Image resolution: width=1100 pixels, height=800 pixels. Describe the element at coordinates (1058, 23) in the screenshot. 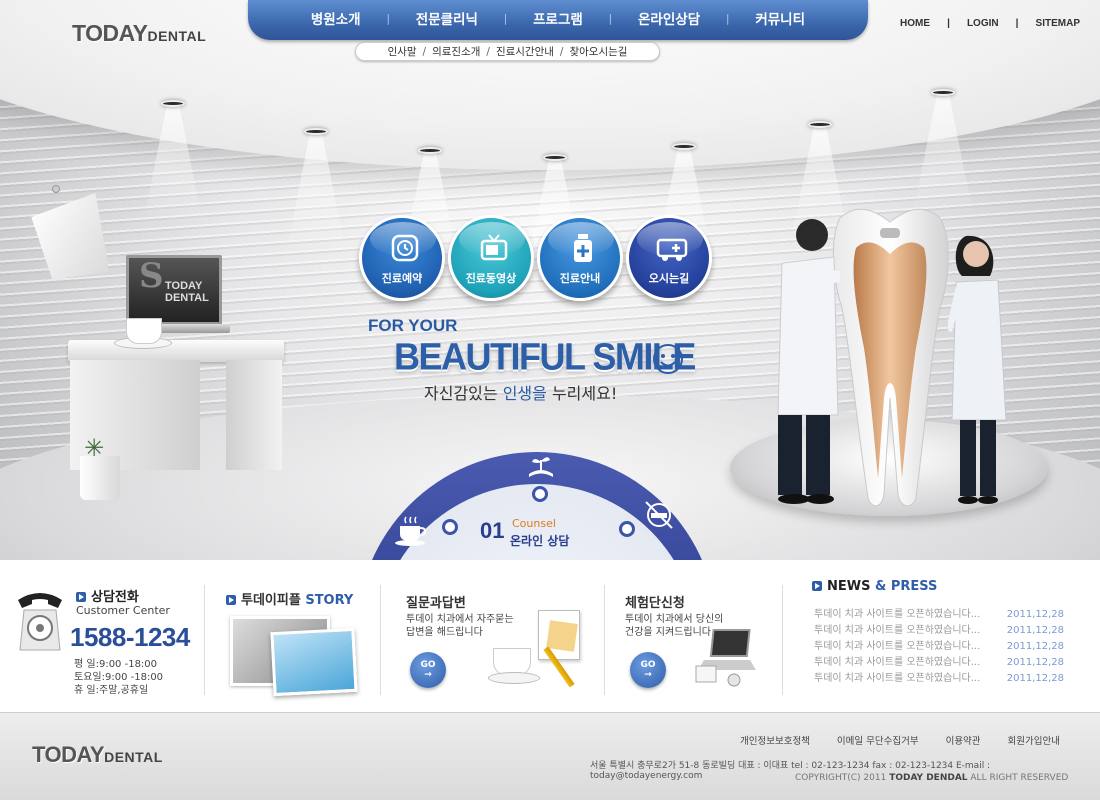

I see `sitemap-link: SITEMAP` at that location.